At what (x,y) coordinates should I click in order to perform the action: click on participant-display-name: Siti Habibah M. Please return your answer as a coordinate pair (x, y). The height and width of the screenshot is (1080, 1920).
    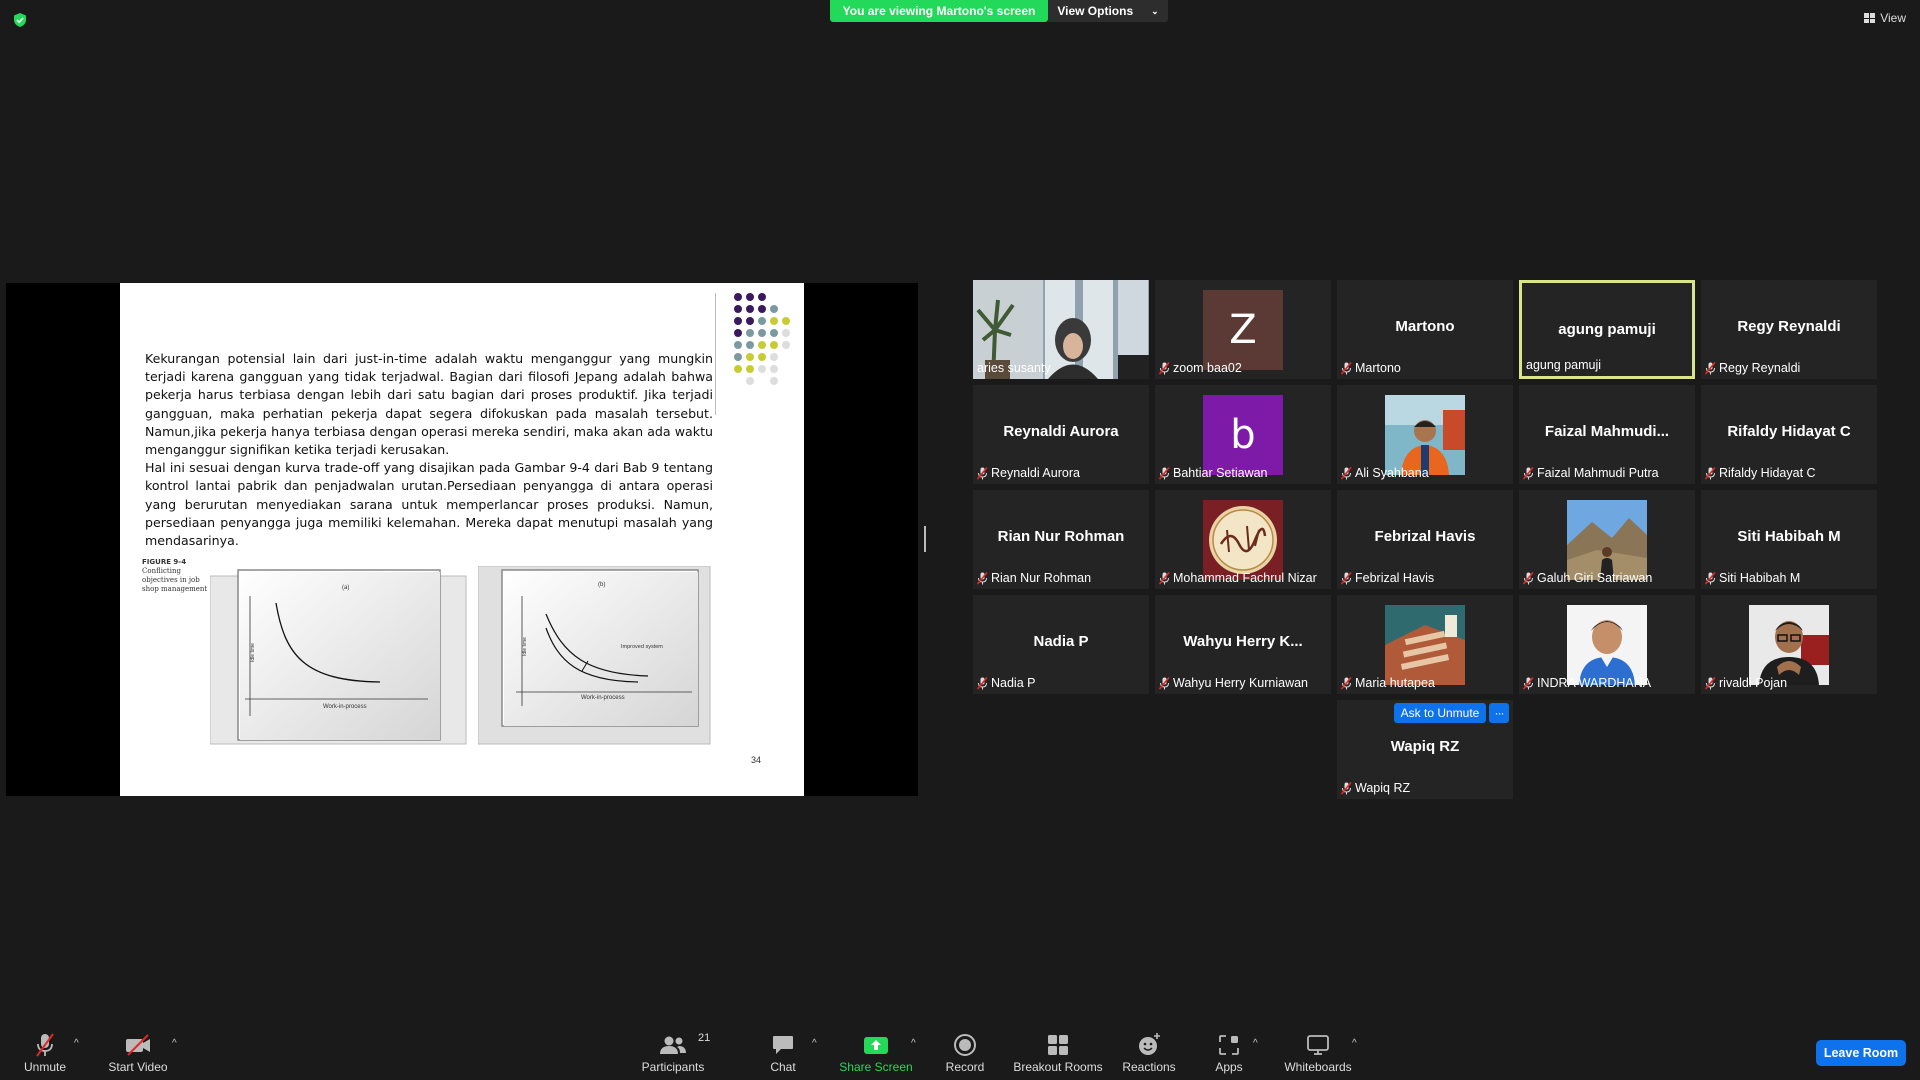
    Looking at the image, I should click on (1789, 536).